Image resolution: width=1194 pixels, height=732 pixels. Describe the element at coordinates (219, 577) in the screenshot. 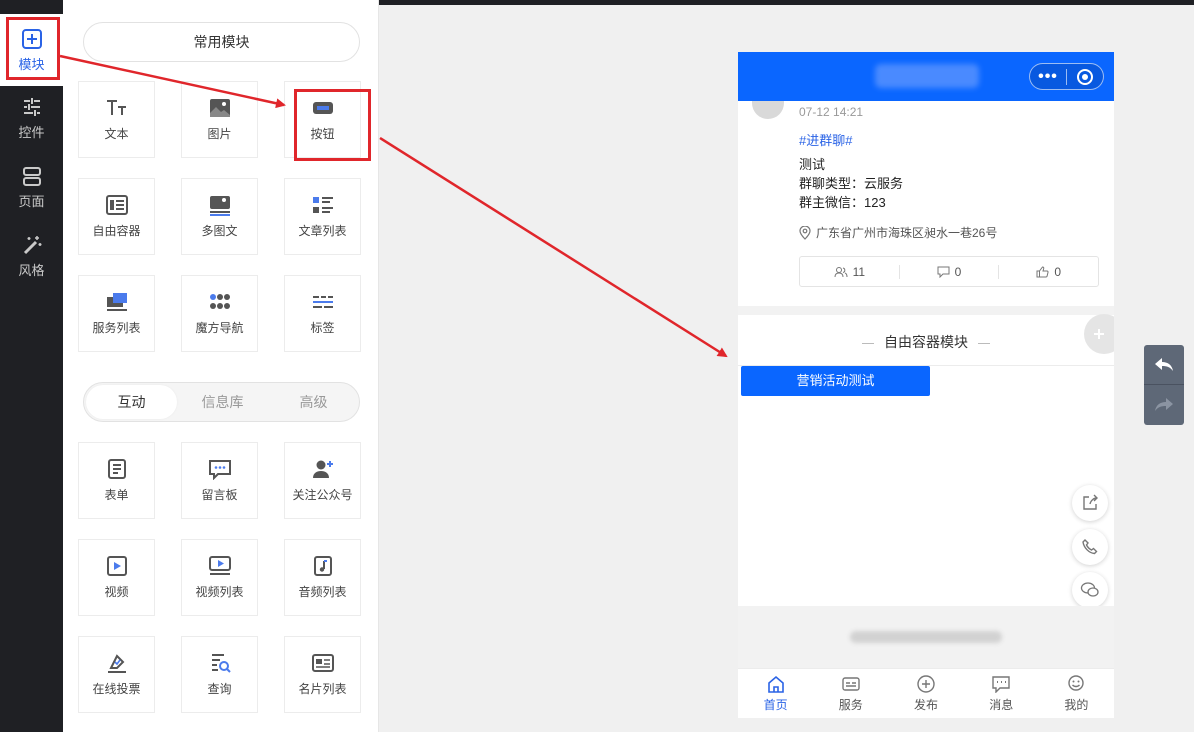

I see `module-video-list: 视频列表` at that location.